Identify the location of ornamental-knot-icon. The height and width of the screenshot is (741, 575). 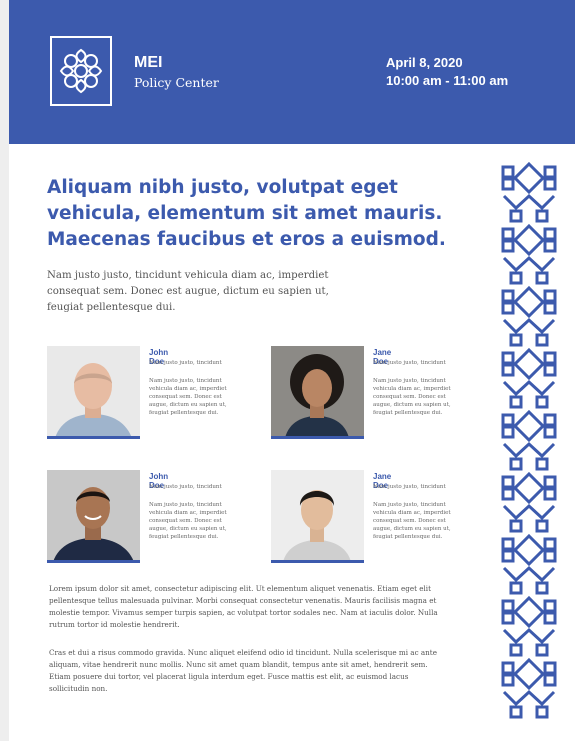
(81, 71).